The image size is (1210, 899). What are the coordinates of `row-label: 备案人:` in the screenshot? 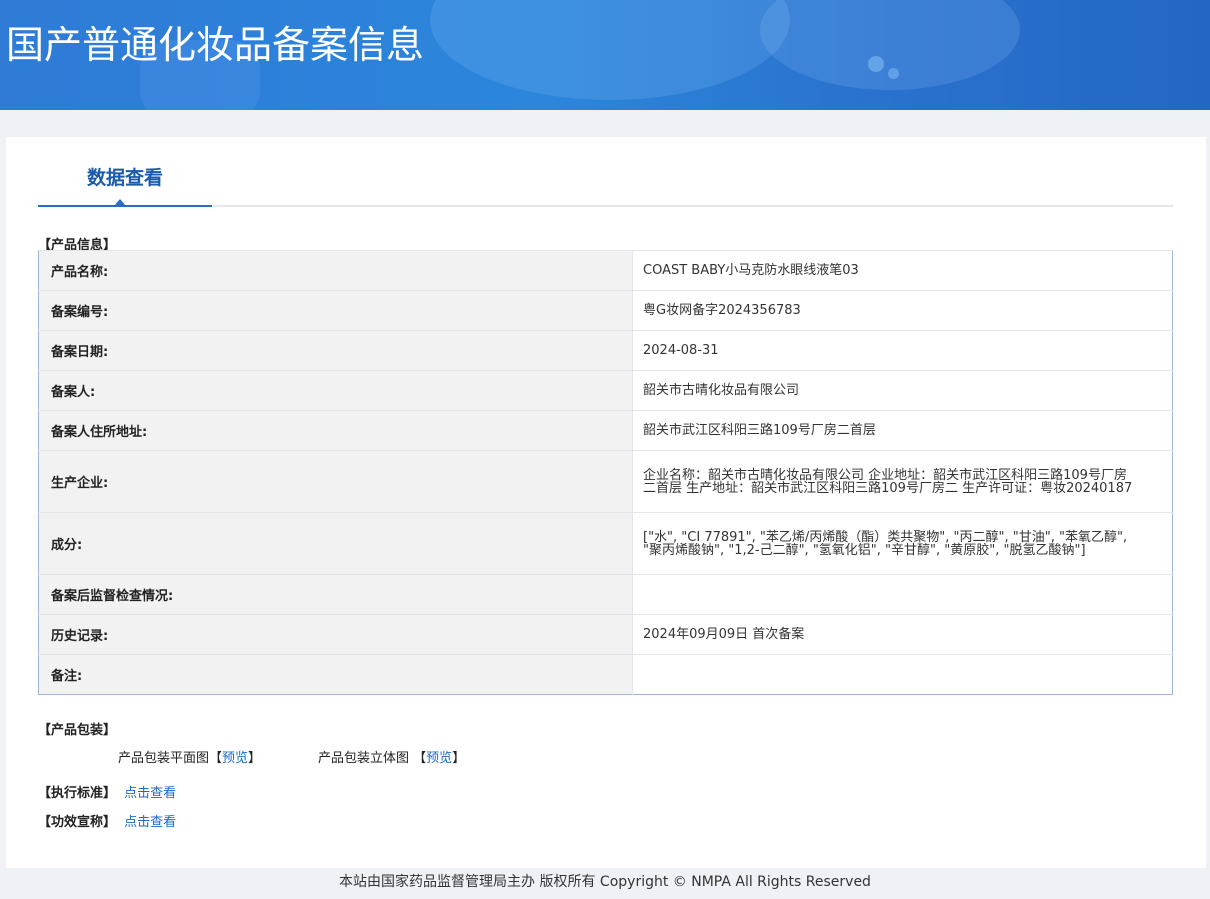 It's located at (335, 390).